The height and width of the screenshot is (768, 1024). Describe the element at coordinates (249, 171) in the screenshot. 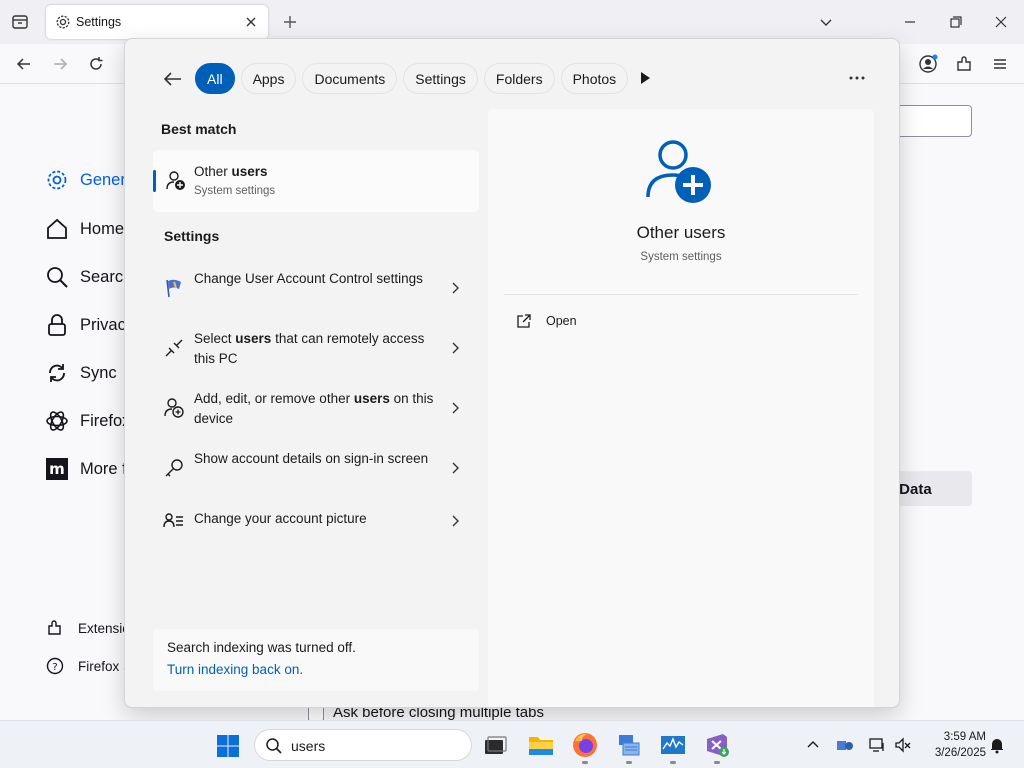

I see `title-highlight: users` at that location.